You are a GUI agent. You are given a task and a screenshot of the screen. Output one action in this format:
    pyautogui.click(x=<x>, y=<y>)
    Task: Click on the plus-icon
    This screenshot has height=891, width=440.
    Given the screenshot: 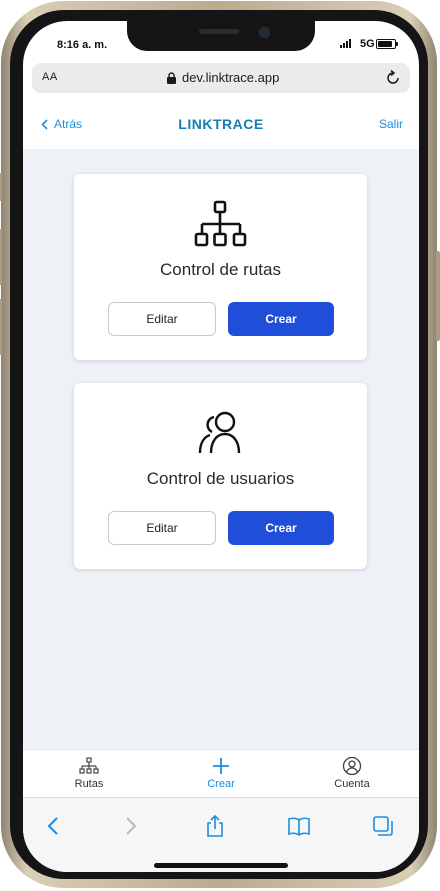 What is the action you would take?
    pyautogui.click(x=221, y=766)
    